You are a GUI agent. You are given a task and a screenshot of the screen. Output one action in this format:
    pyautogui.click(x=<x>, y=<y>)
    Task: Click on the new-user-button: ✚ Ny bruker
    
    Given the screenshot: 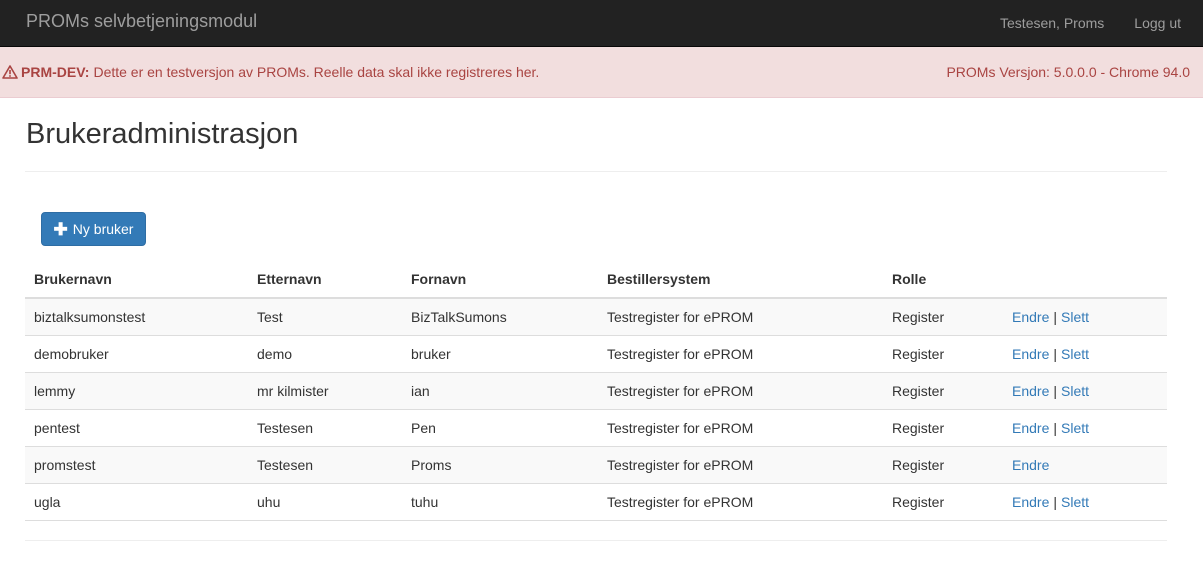 What is the action you would take?
    pyautogui.click(x=93, y=229)
    